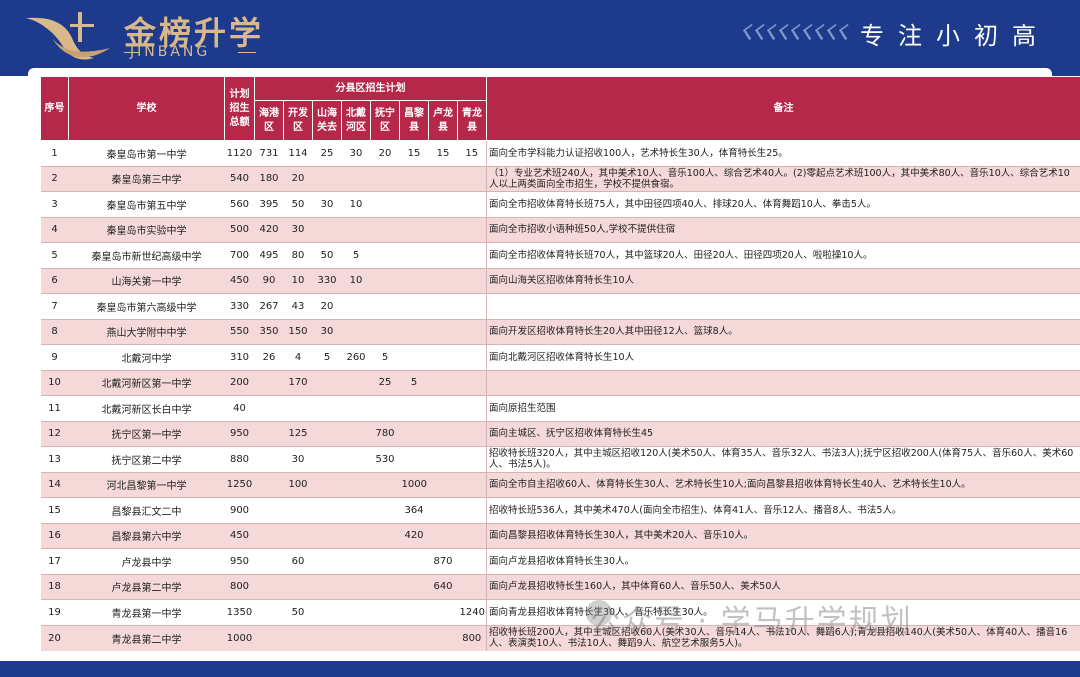 This screenshot has width=1080, height=677. What do you see at coordinates (443, 586) in the screenshot?
I see `cell-district: 640` at bounding box center [443, 586].